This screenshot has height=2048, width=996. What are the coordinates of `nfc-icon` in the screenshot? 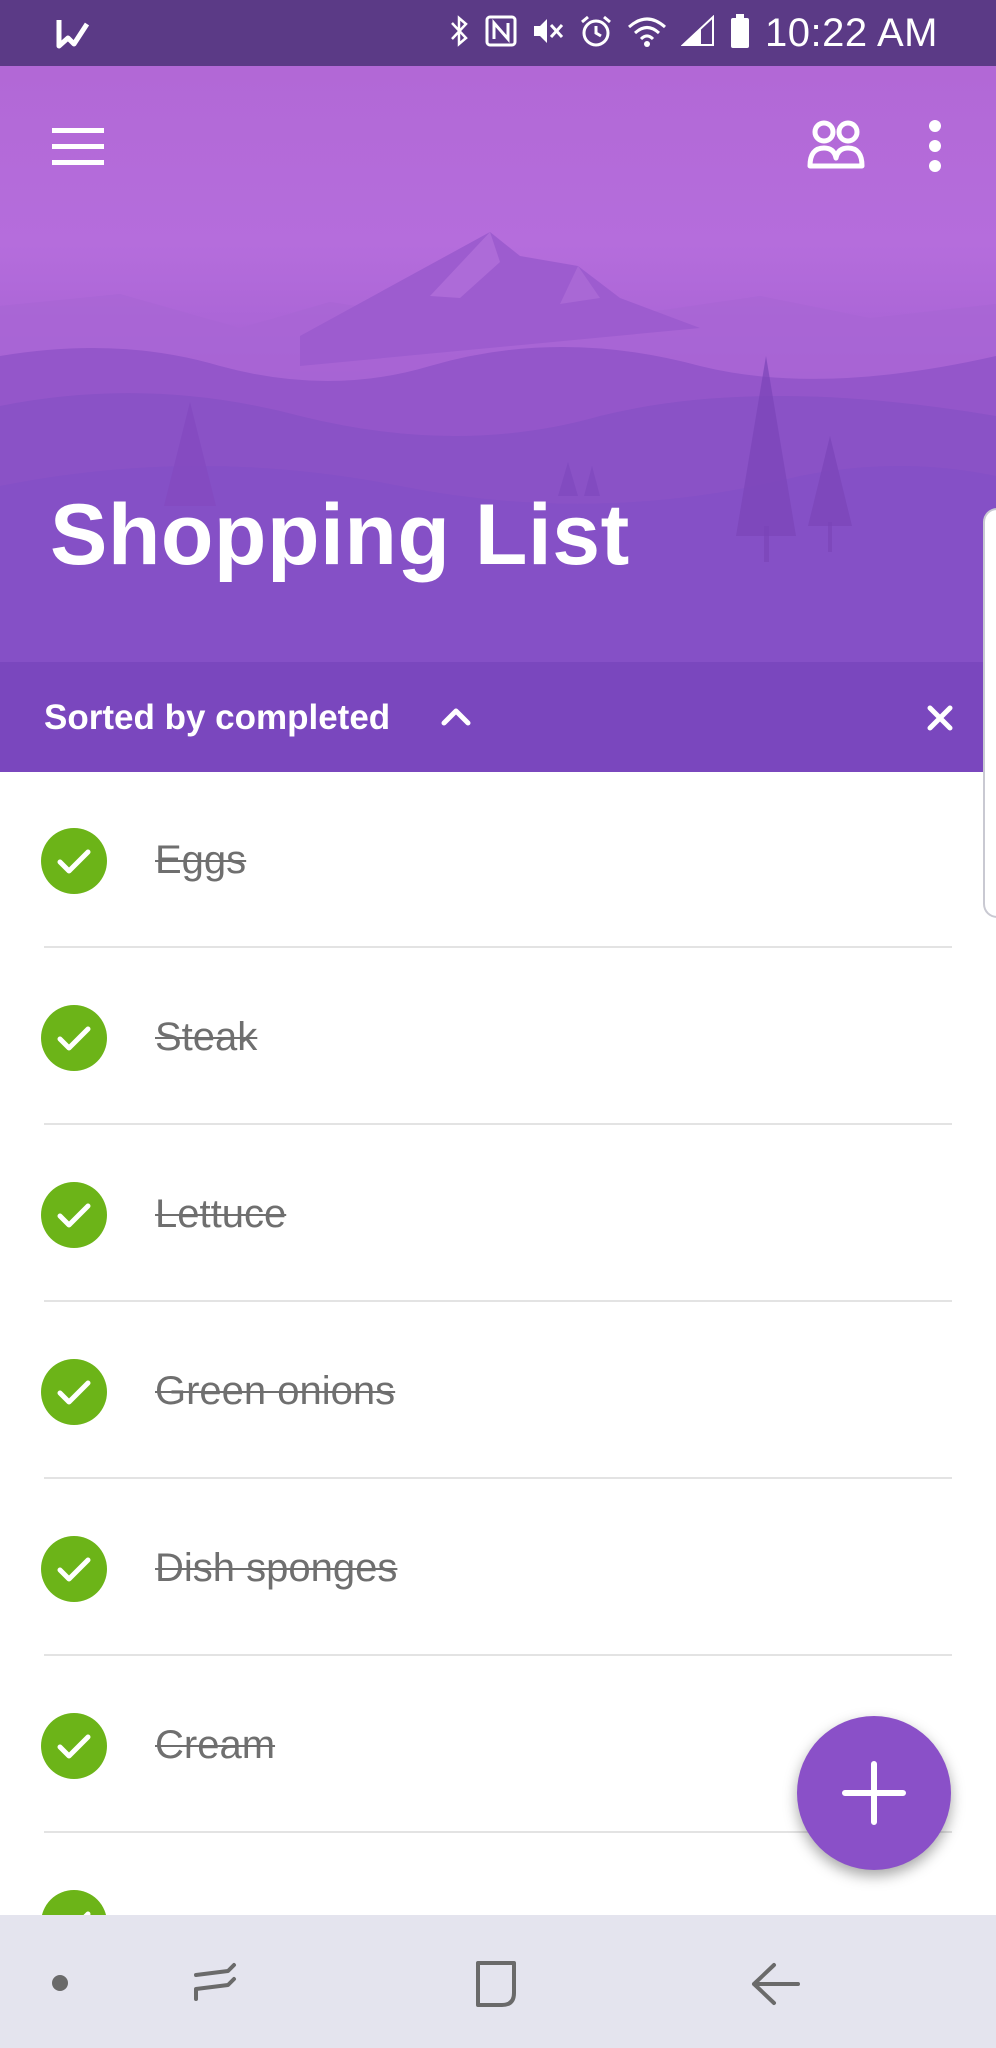 It's located at (501, 33).